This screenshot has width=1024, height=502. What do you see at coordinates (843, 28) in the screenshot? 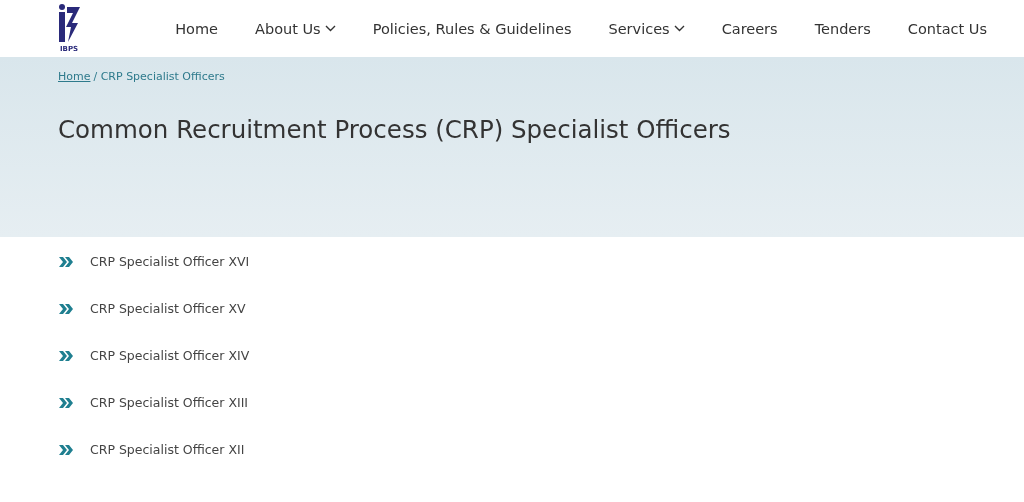
I see `nav-link: Tenders` at bounding box center [843, 28].